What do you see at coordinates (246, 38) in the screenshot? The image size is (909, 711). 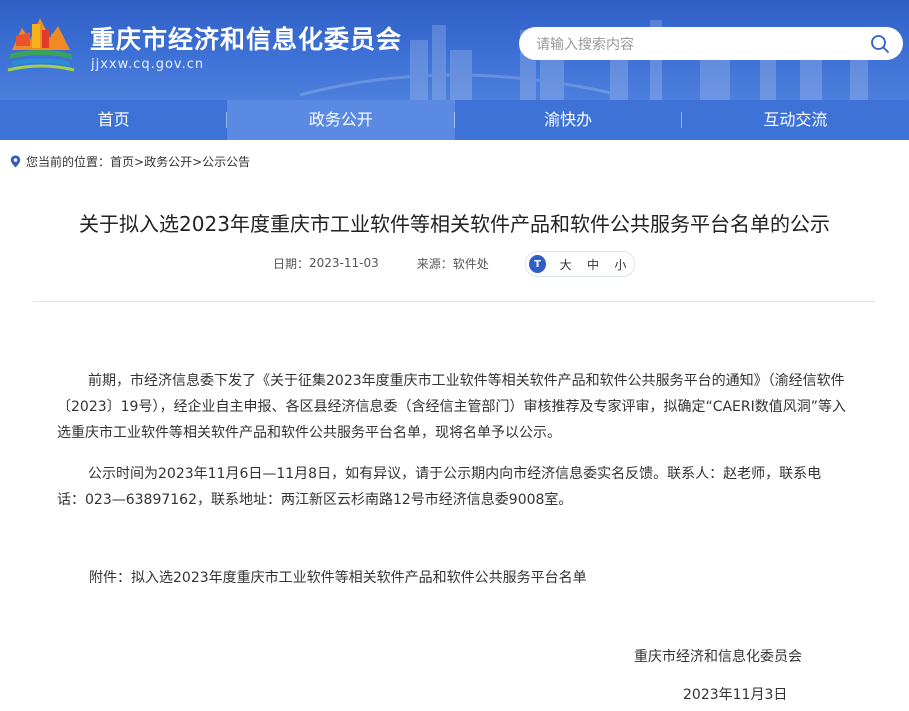 I see `site-title: 重庆市经济和信息化委员会` at bounding box center [246, 38].